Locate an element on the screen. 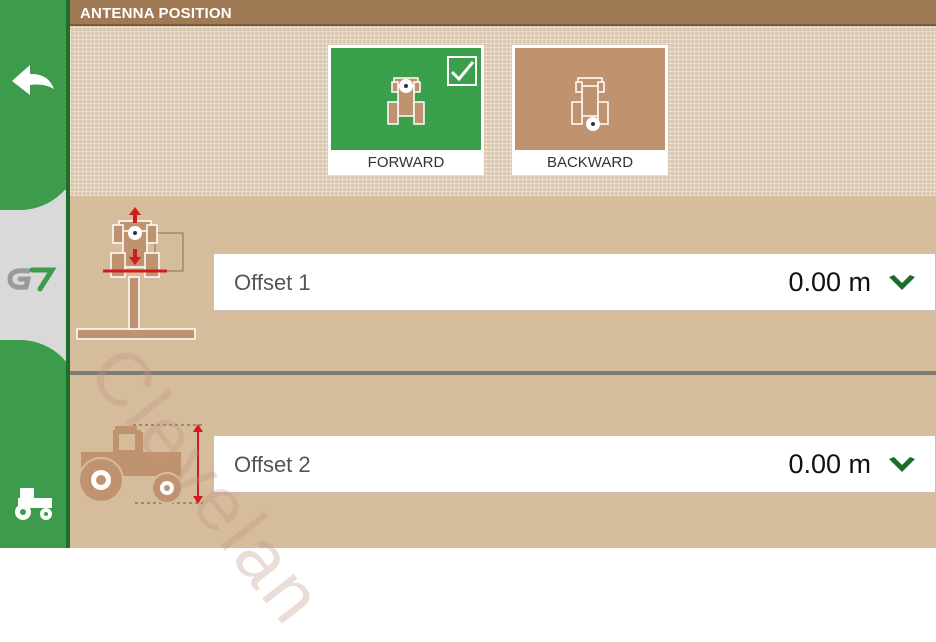 This screenshot has width=936, height=642. forward-option-button: FORWARD is located at coordinates (406, 110).